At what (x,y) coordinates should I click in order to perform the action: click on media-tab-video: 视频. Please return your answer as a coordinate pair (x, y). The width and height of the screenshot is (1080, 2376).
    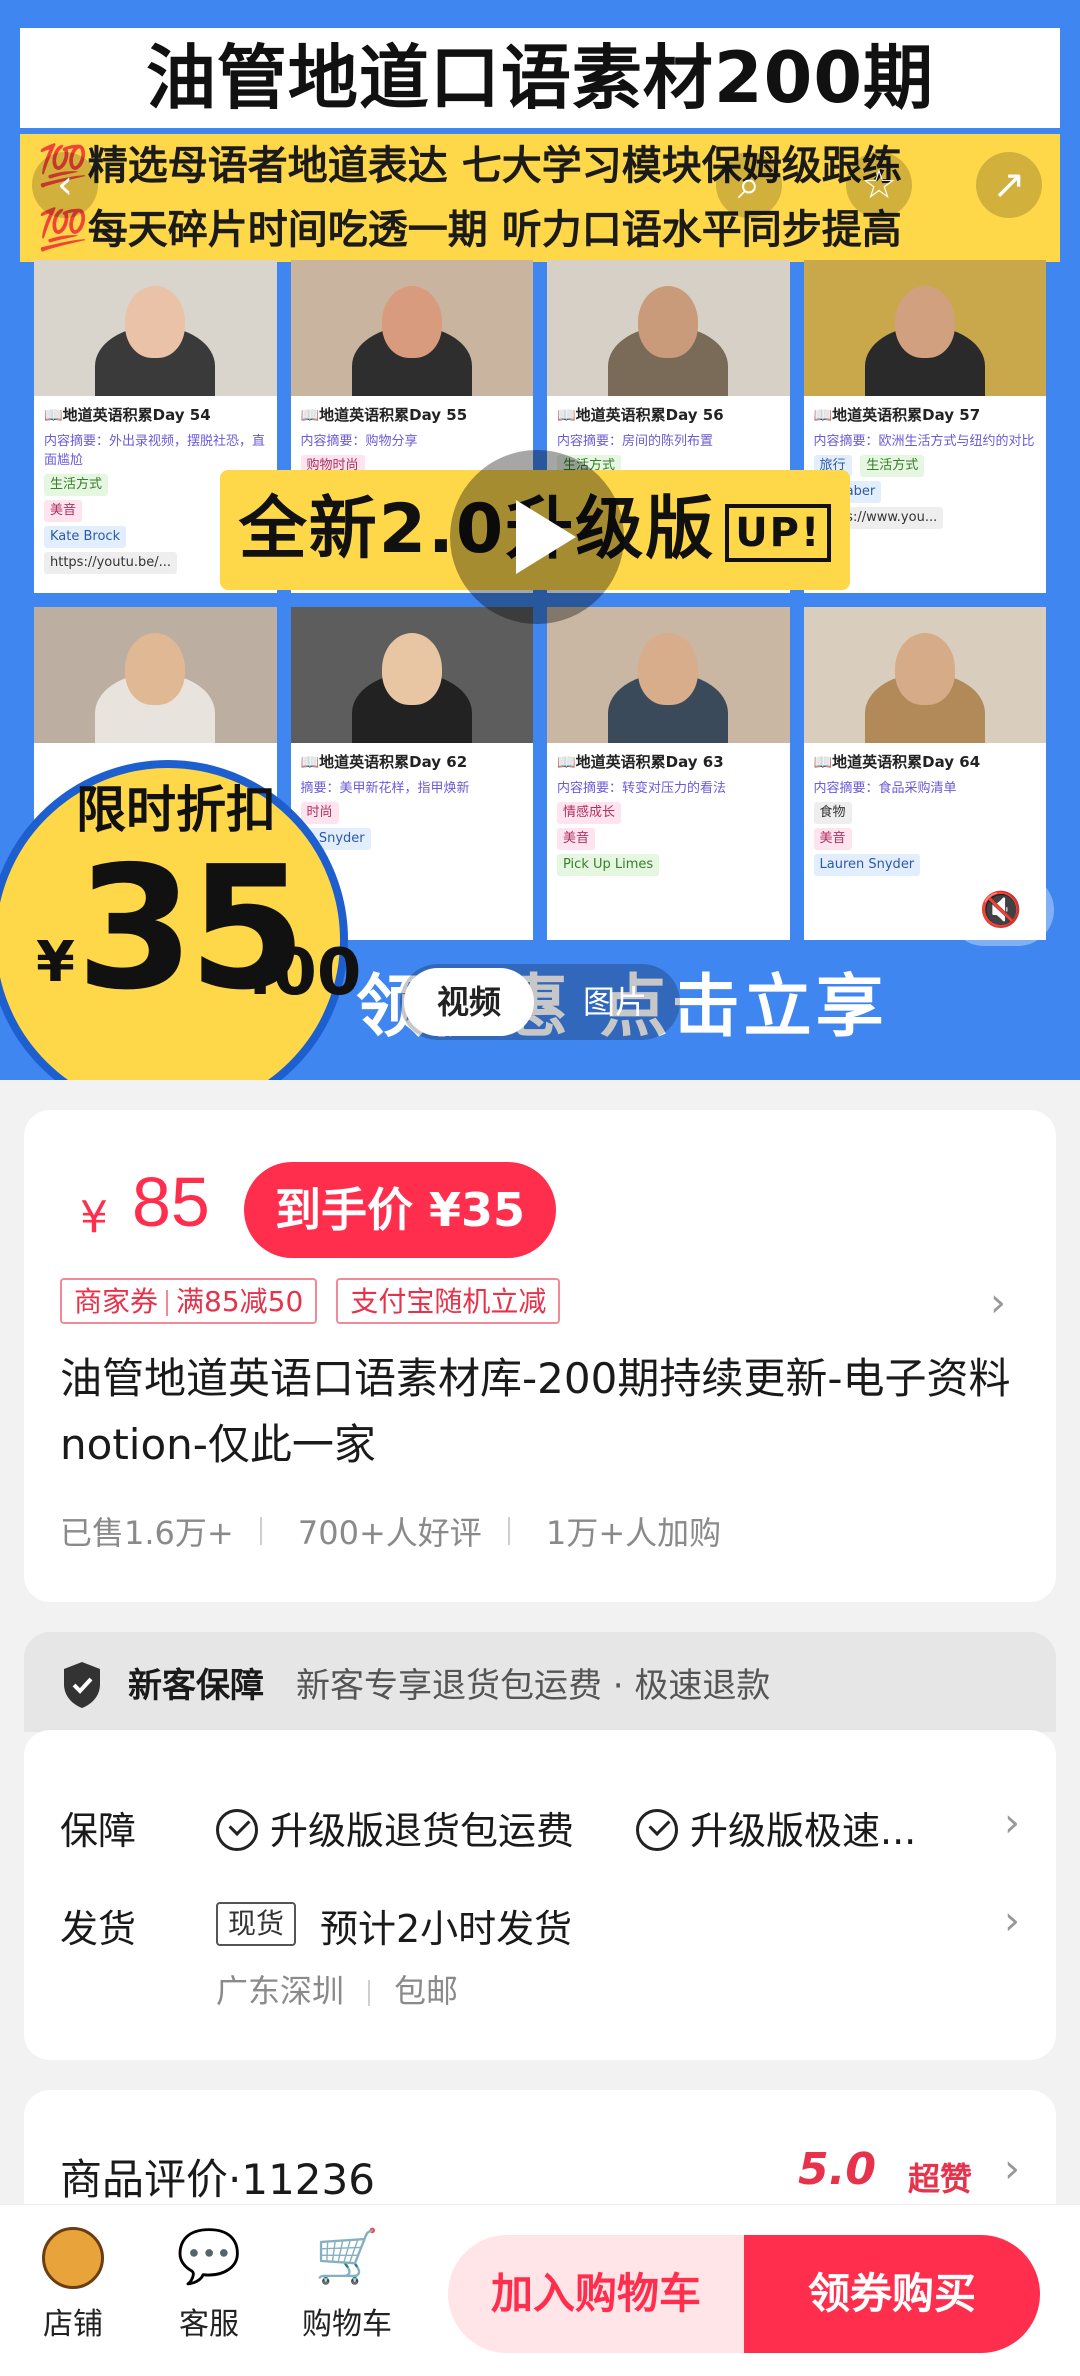
    Looking at the image, I should click on (469, 1002).